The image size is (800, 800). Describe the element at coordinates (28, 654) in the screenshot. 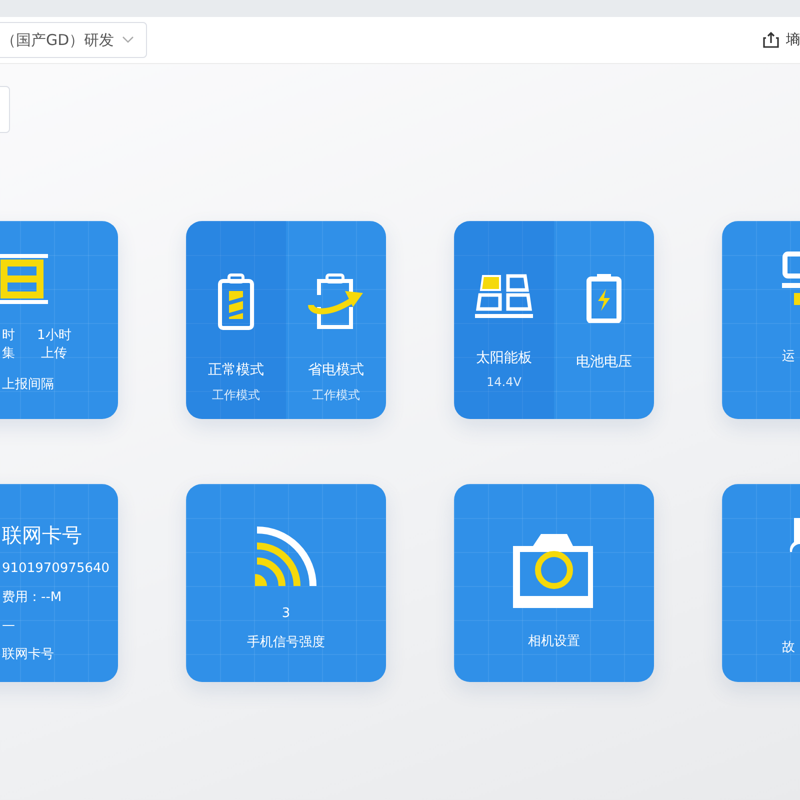

I see `card-label: 联网卡号` at that location.